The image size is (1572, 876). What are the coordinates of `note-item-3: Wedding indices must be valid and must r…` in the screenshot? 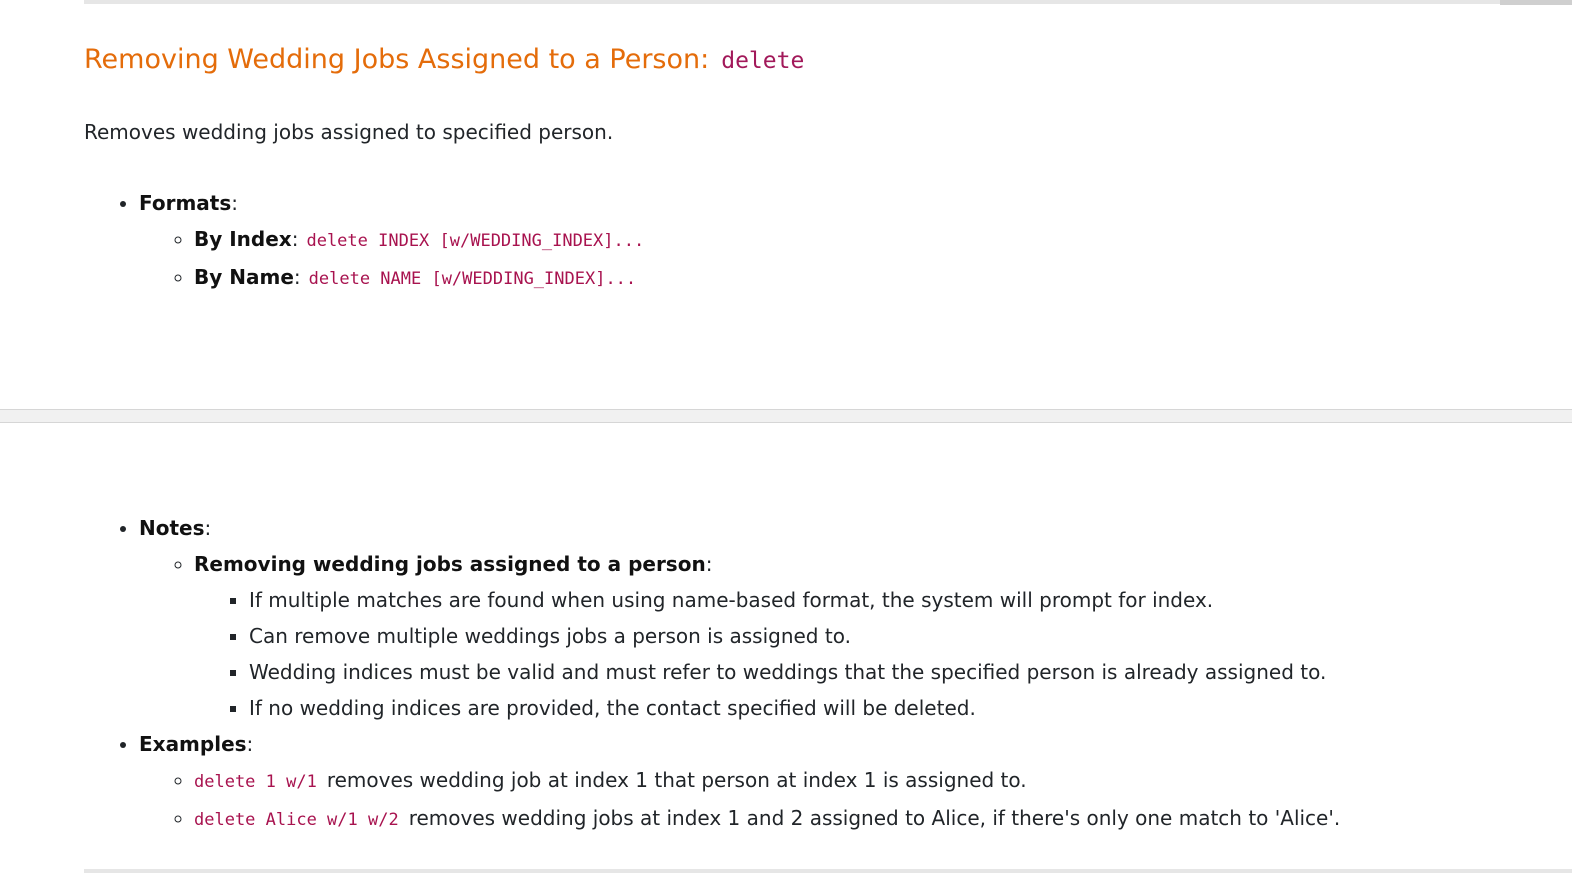 It's located at (901, 672).